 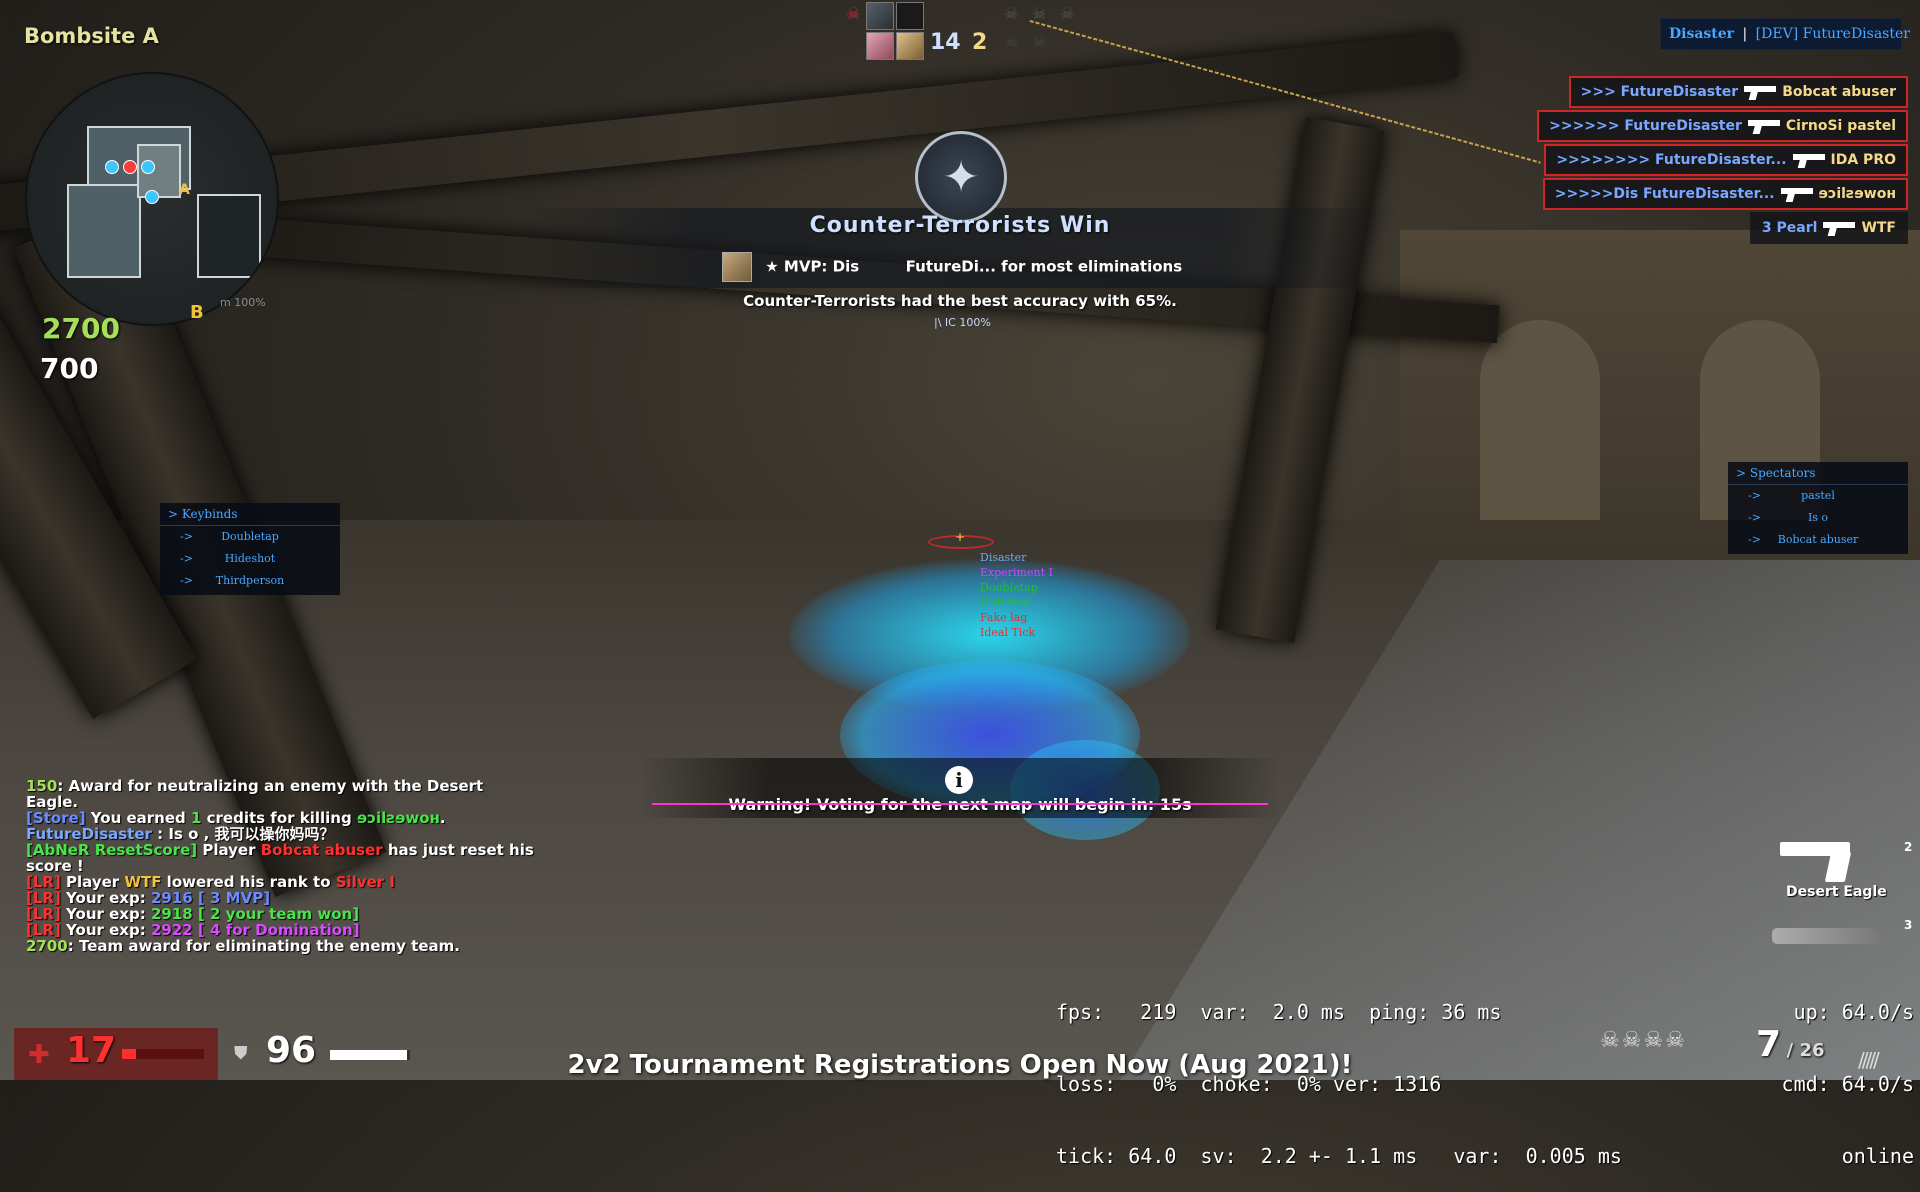 I want to click on radar-site-a-label: A, so click(x=184, y=190).